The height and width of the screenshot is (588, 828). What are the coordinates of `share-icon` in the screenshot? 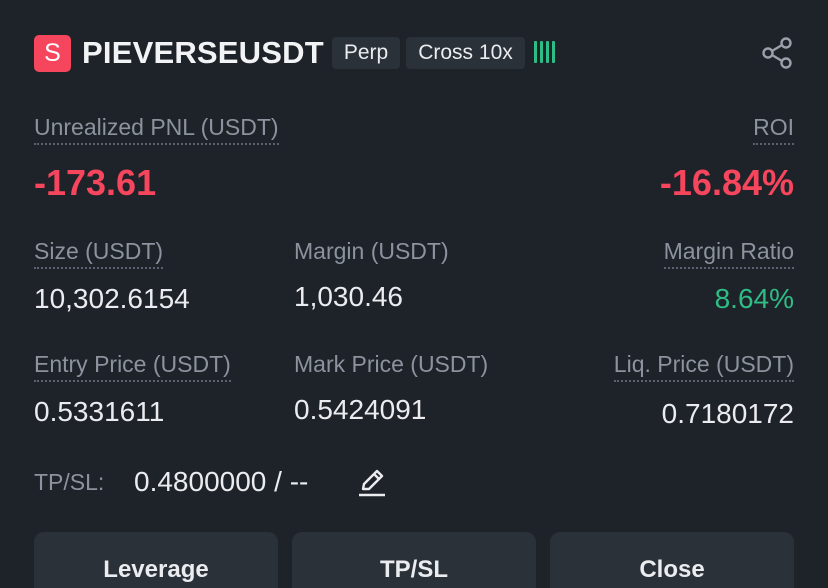 It's located at (777, 53).